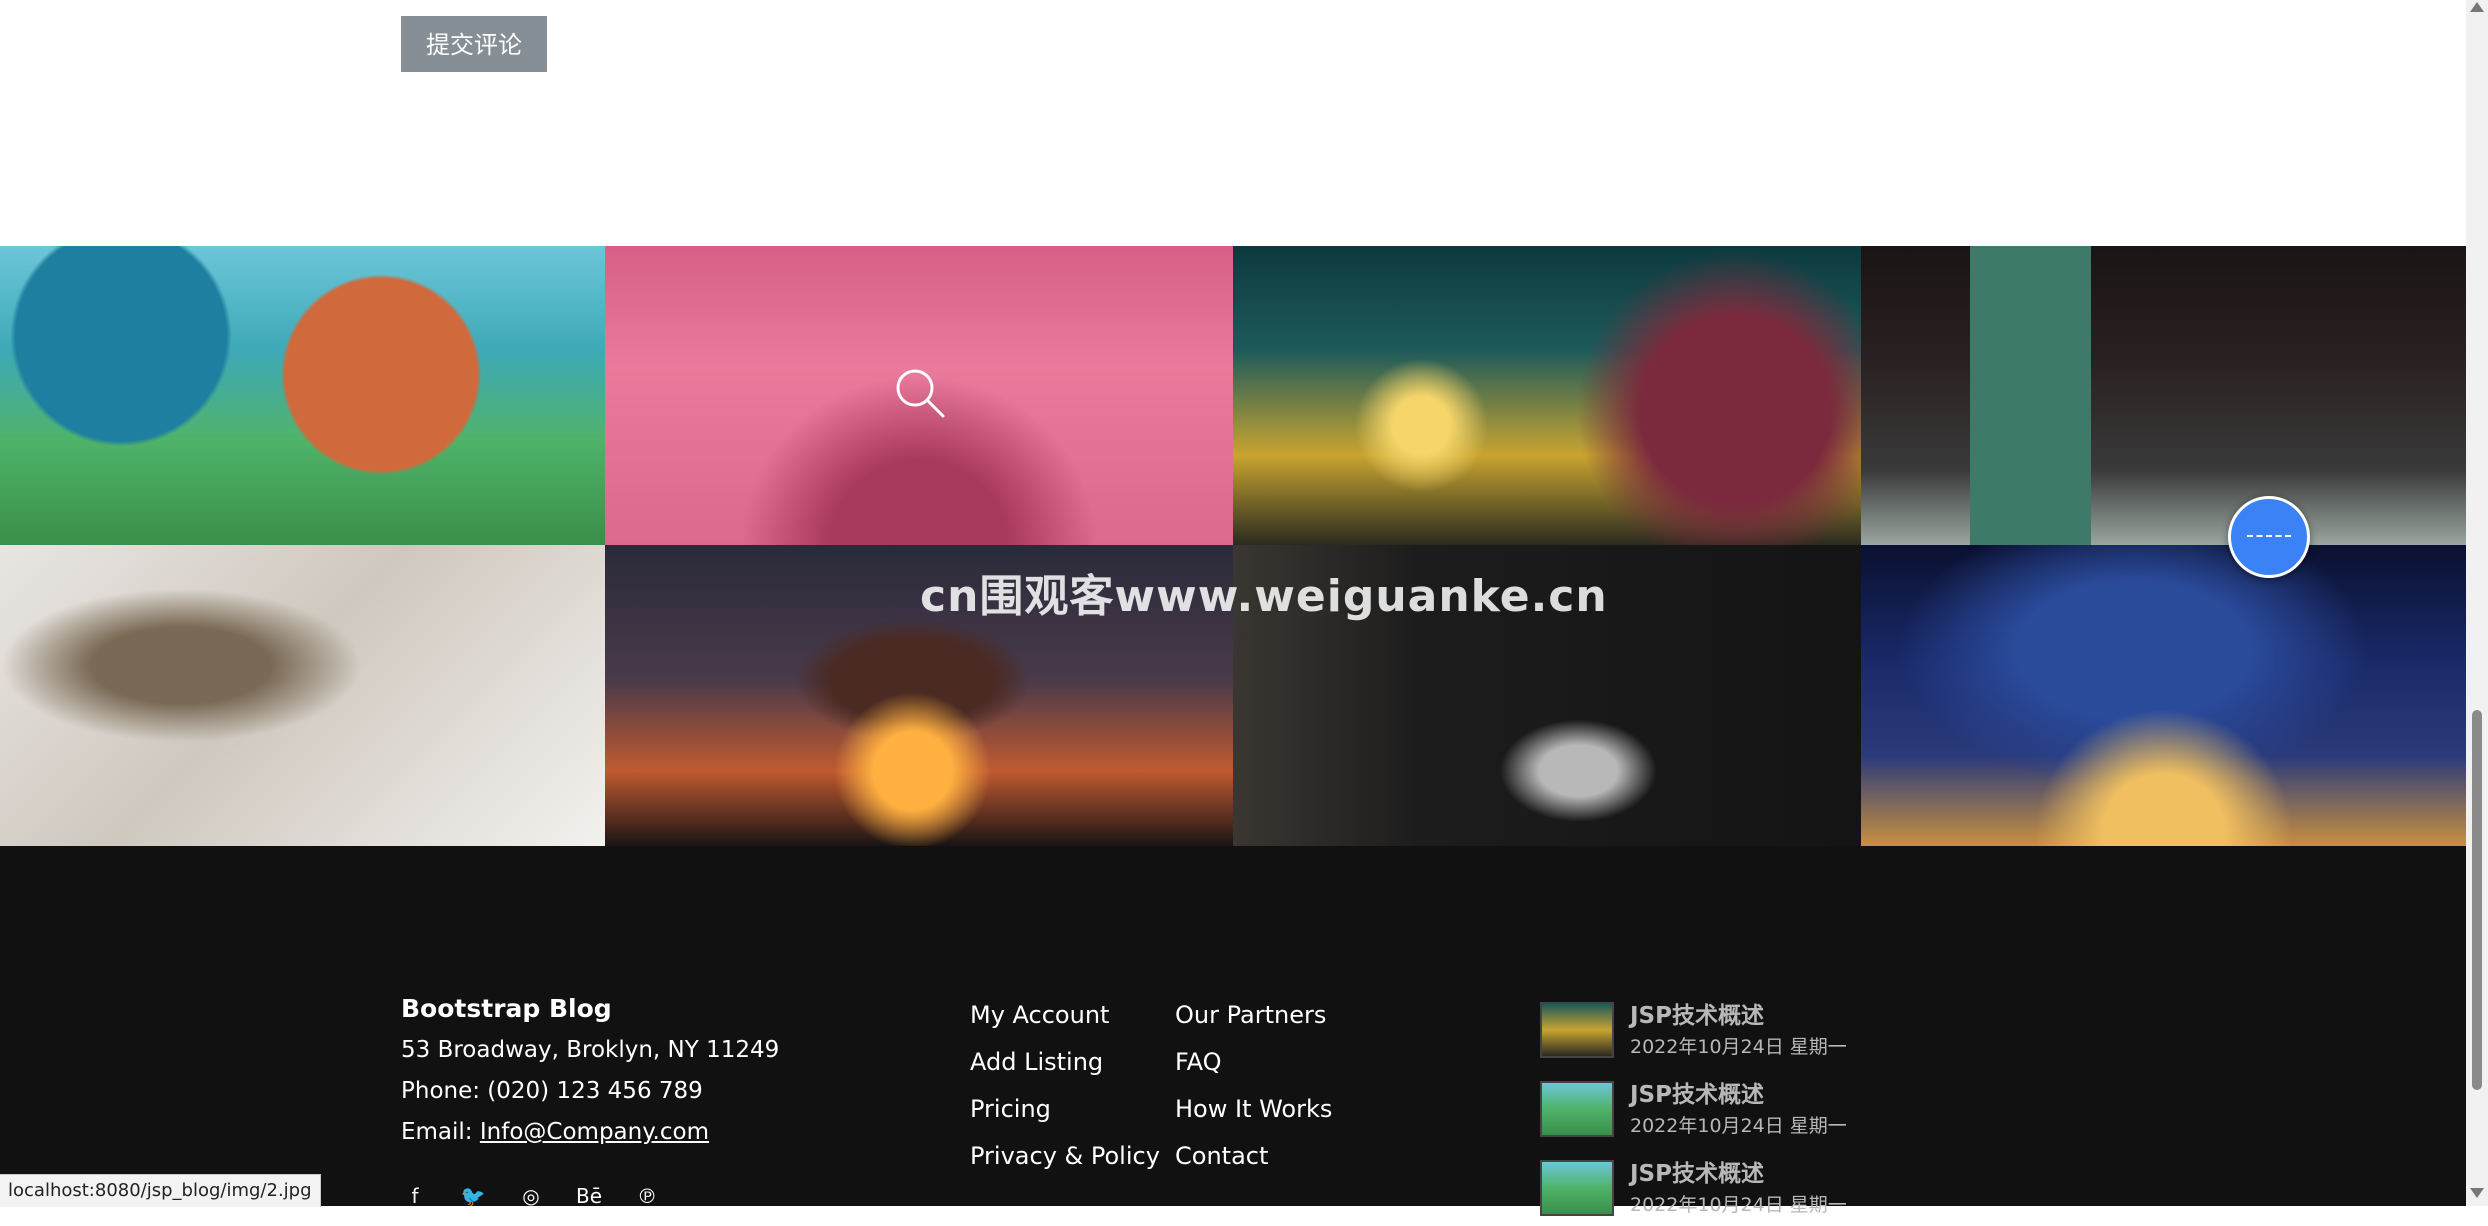 The image size is (2488, 1226). Describe the element at coordinates (440, 1132) in the screenshot. I see `footer-email-label: Email:` at that location.